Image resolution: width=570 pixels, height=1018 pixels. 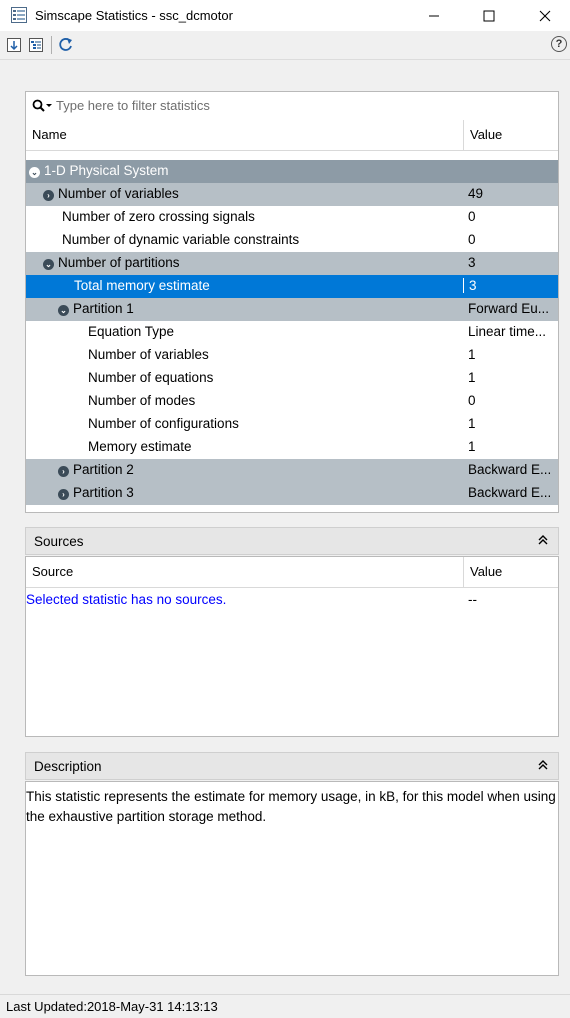 I want to click on collapse-button, so click(x=36, y=45).